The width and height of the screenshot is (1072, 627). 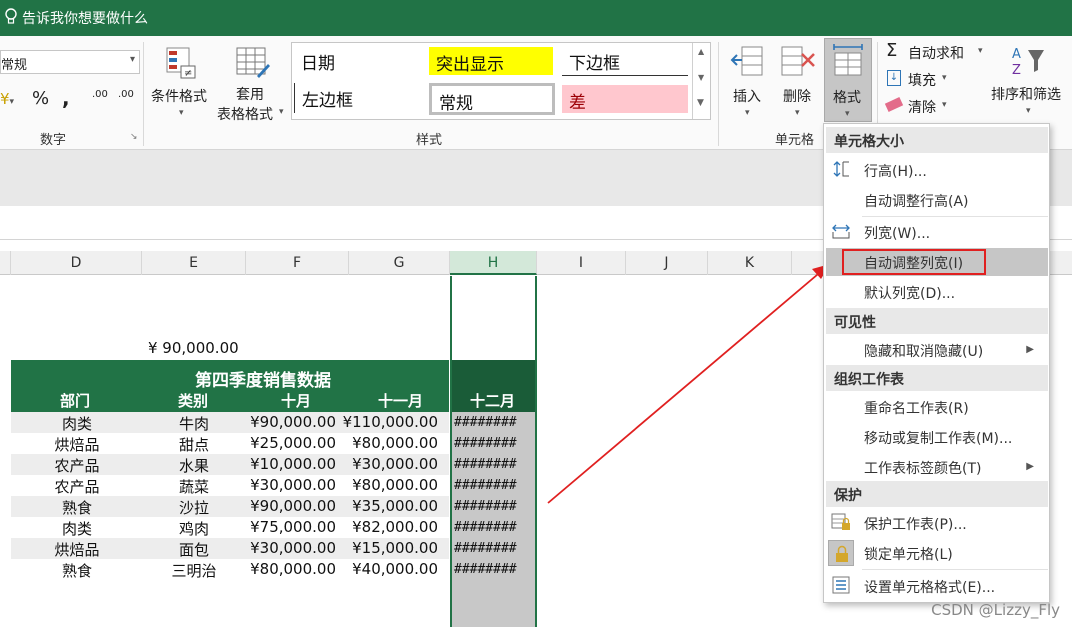 What do you see at coordinates (388, 422) in the screenshot?
I see `table-cell: ¥110,000.00` at bounding box center [388, 422].